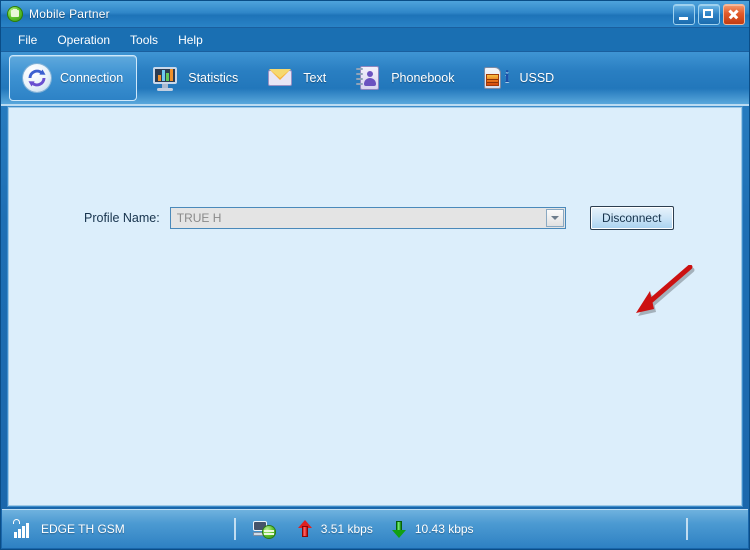 The height and width of the screenshot is (550, 750). What do you see at coordinates (69, 14) in the screenshot?
I see `window-title: Mobile Partner` at bounding box center [69, 14].